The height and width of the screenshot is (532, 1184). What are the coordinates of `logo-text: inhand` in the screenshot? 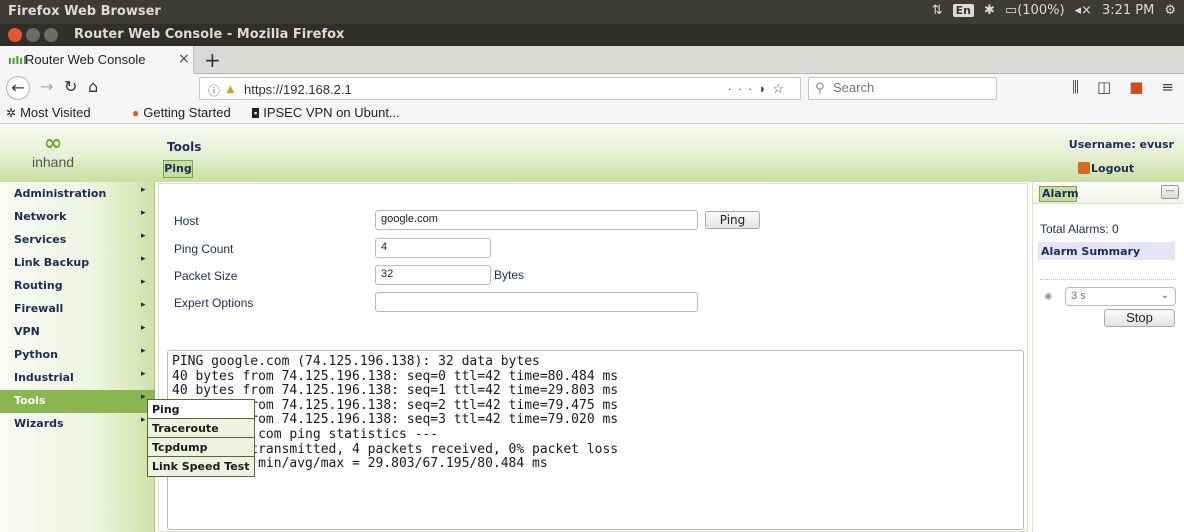 It's located at (53, 162).